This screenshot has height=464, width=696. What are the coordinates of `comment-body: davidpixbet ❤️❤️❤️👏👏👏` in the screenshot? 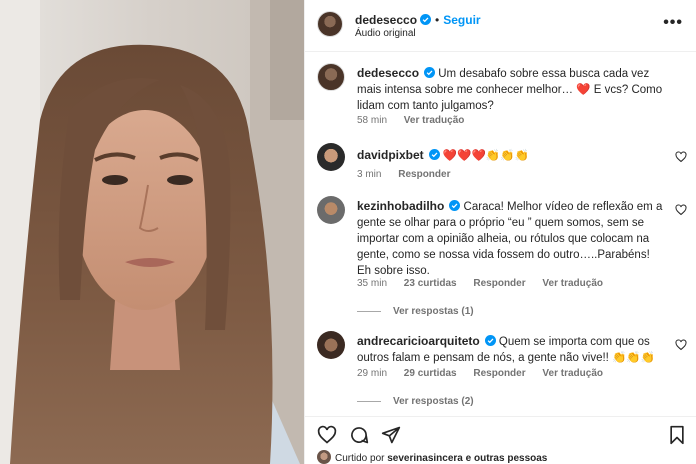 It's located at (512, 155).